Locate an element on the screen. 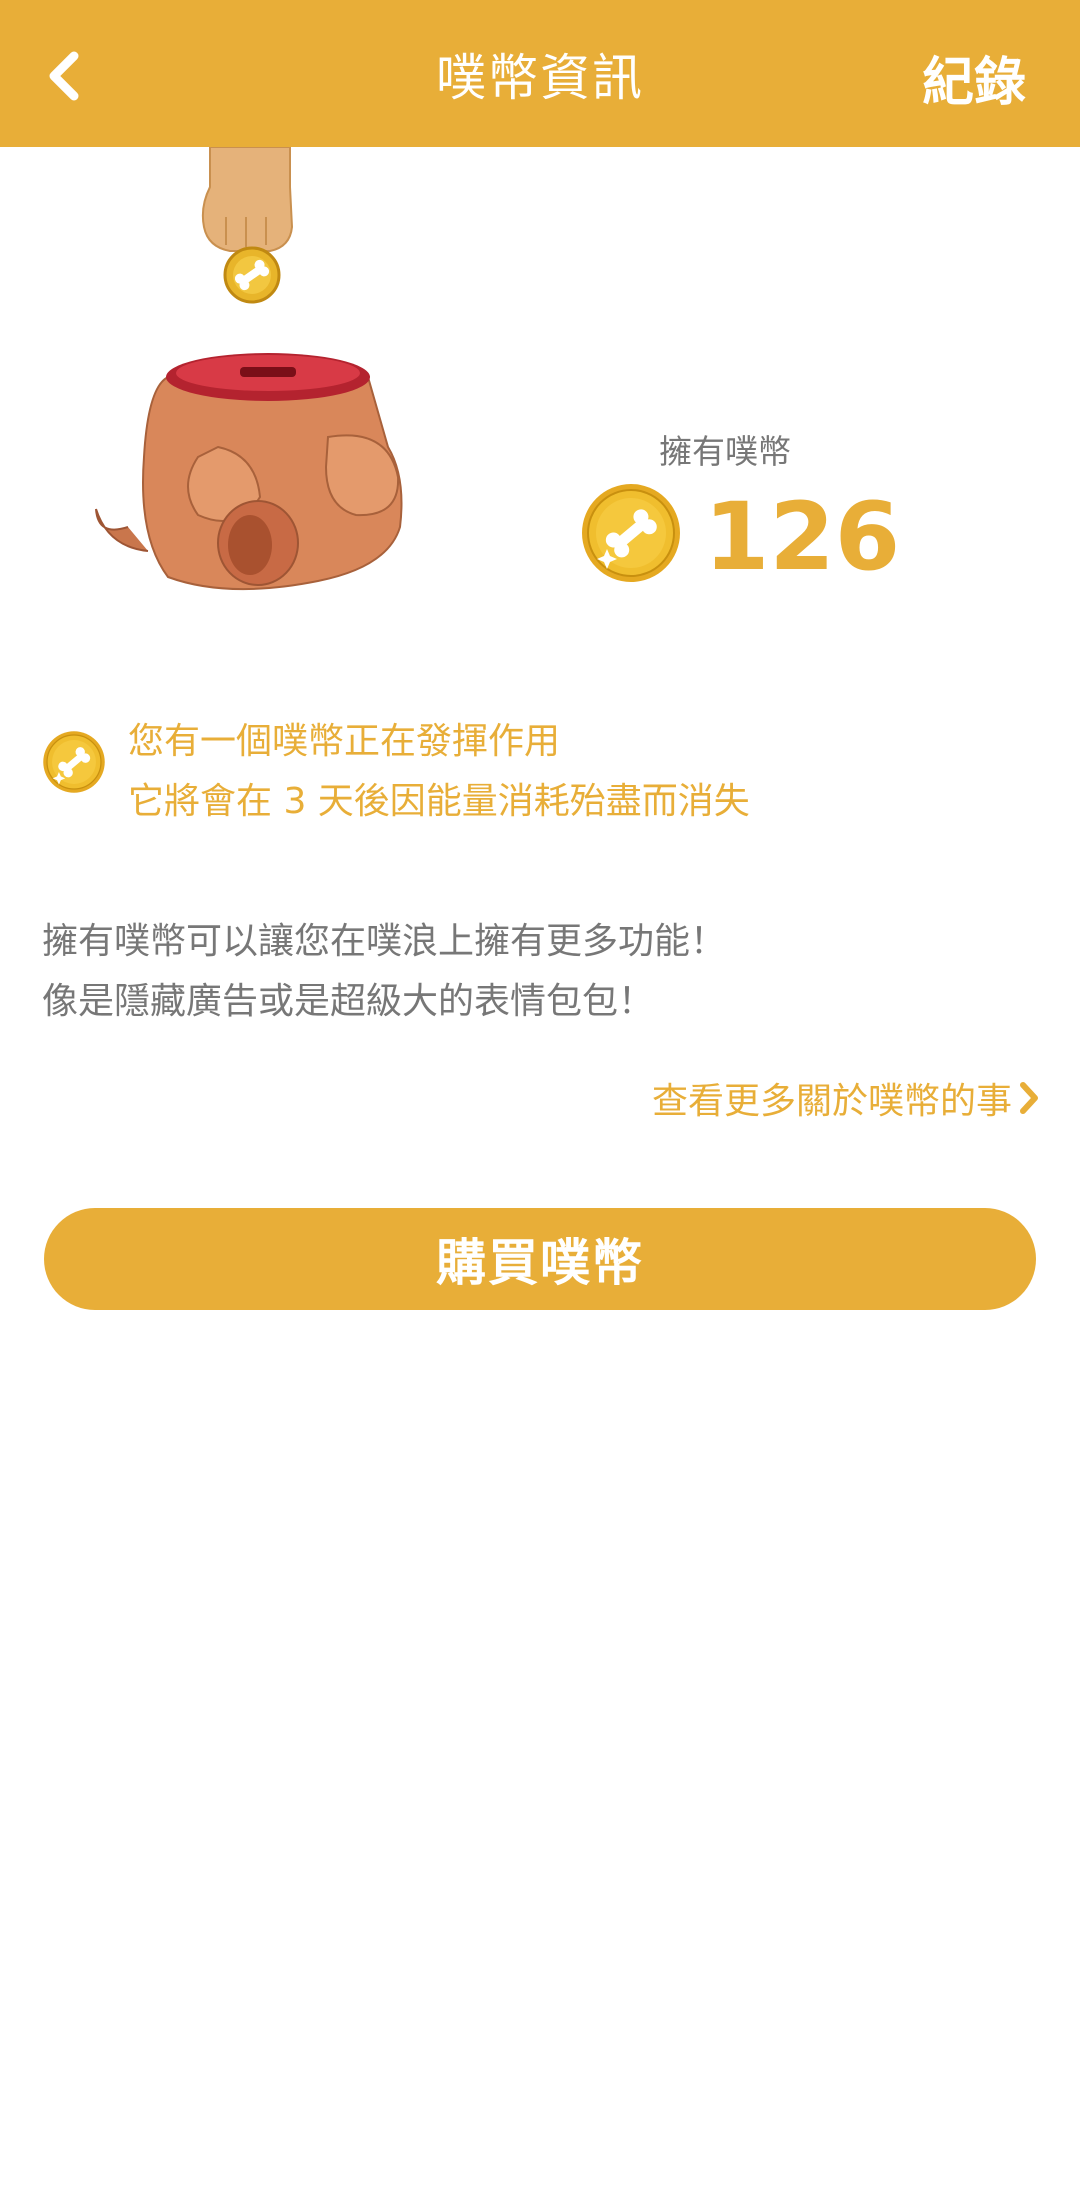  chevron-left-icon is located at coordinates (64, 76).